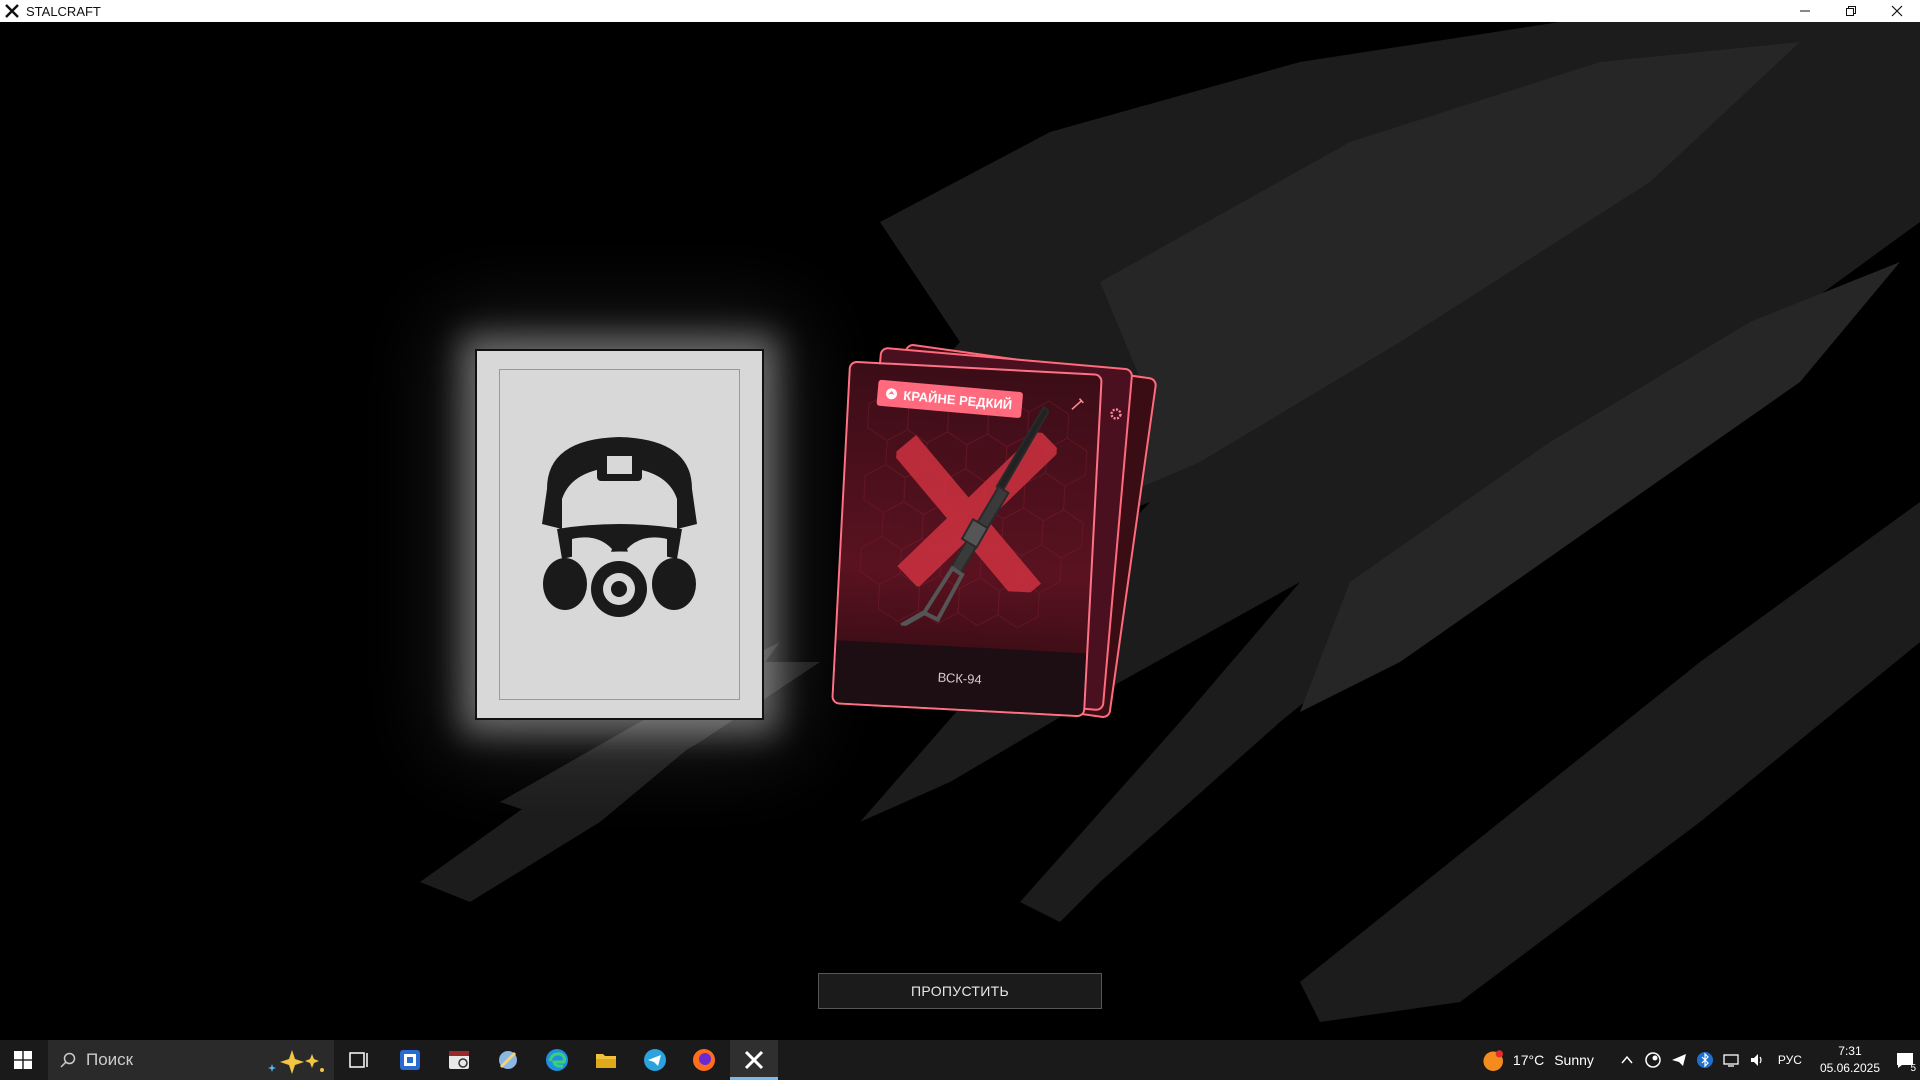 This screenshot has height=1080, width=1920. I want to click on unopened-card, so click(619, 534).